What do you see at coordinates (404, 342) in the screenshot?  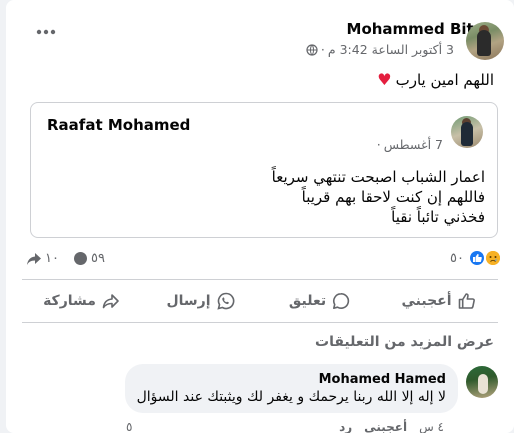 I see `view-more-comments-link: عرض المزيد من التعليقات` at bounding box center [404, 342].